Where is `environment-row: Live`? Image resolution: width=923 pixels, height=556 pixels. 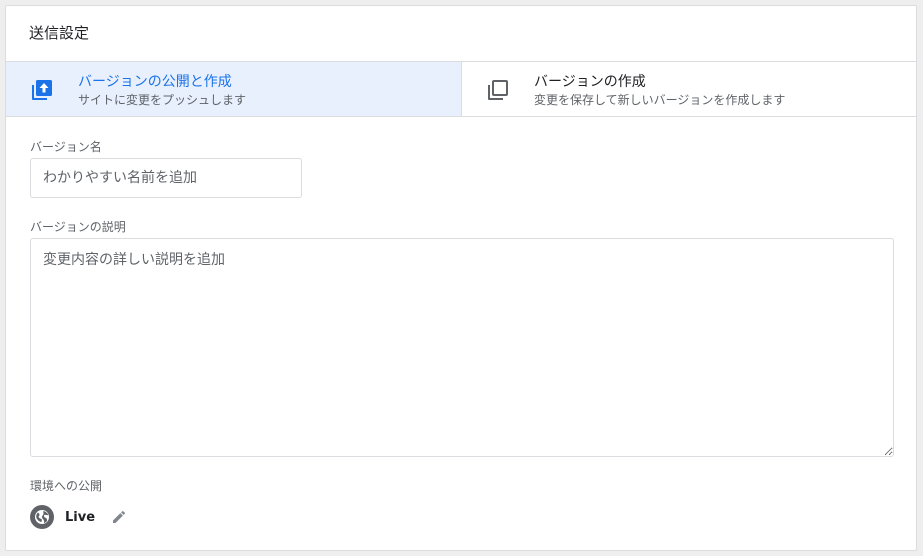 environment-row: Live is located at coordinates (78, 517).